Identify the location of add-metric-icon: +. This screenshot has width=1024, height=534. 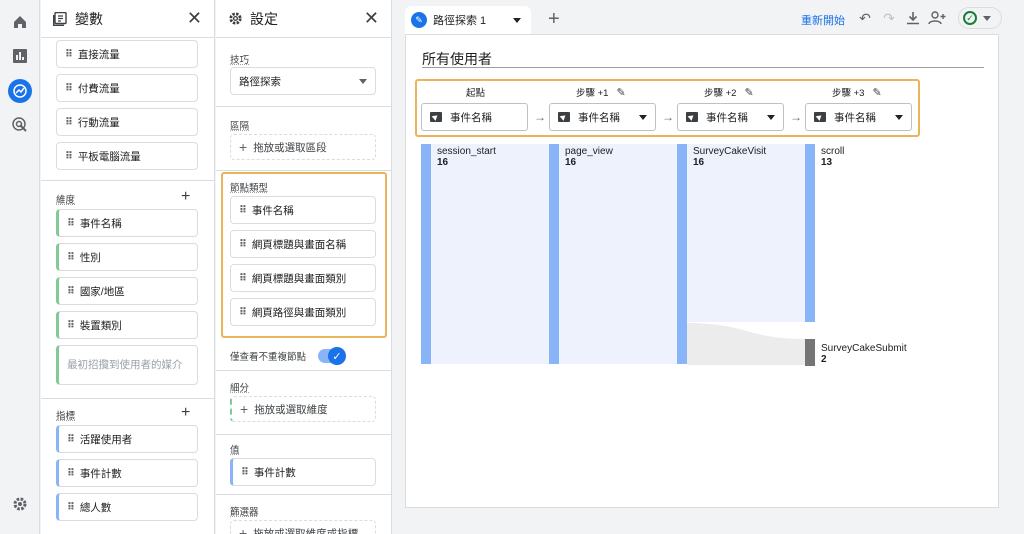
(185, 413).